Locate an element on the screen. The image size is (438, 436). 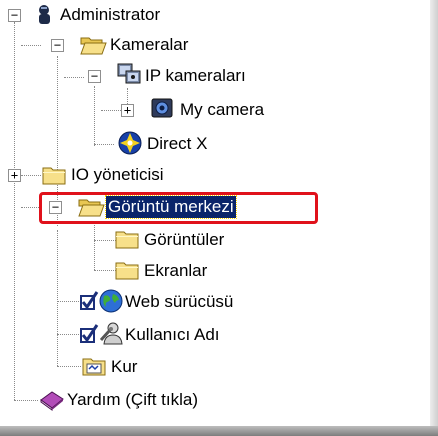
tree-item-web-surucusu: Web sürücüsü is located at coordinates (179, 302).